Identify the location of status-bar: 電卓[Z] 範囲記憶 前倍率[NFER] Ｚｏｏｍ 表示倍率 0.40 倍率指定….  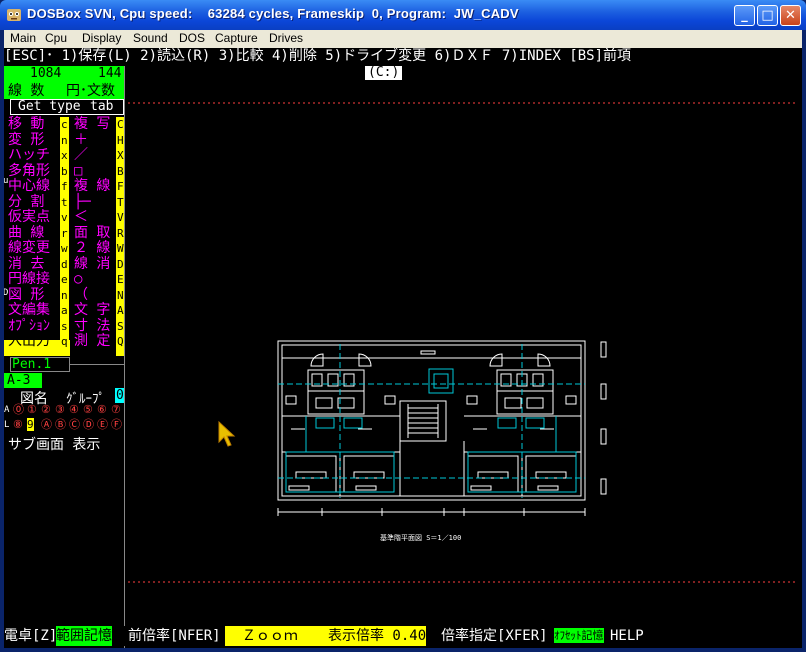
(403, 636).